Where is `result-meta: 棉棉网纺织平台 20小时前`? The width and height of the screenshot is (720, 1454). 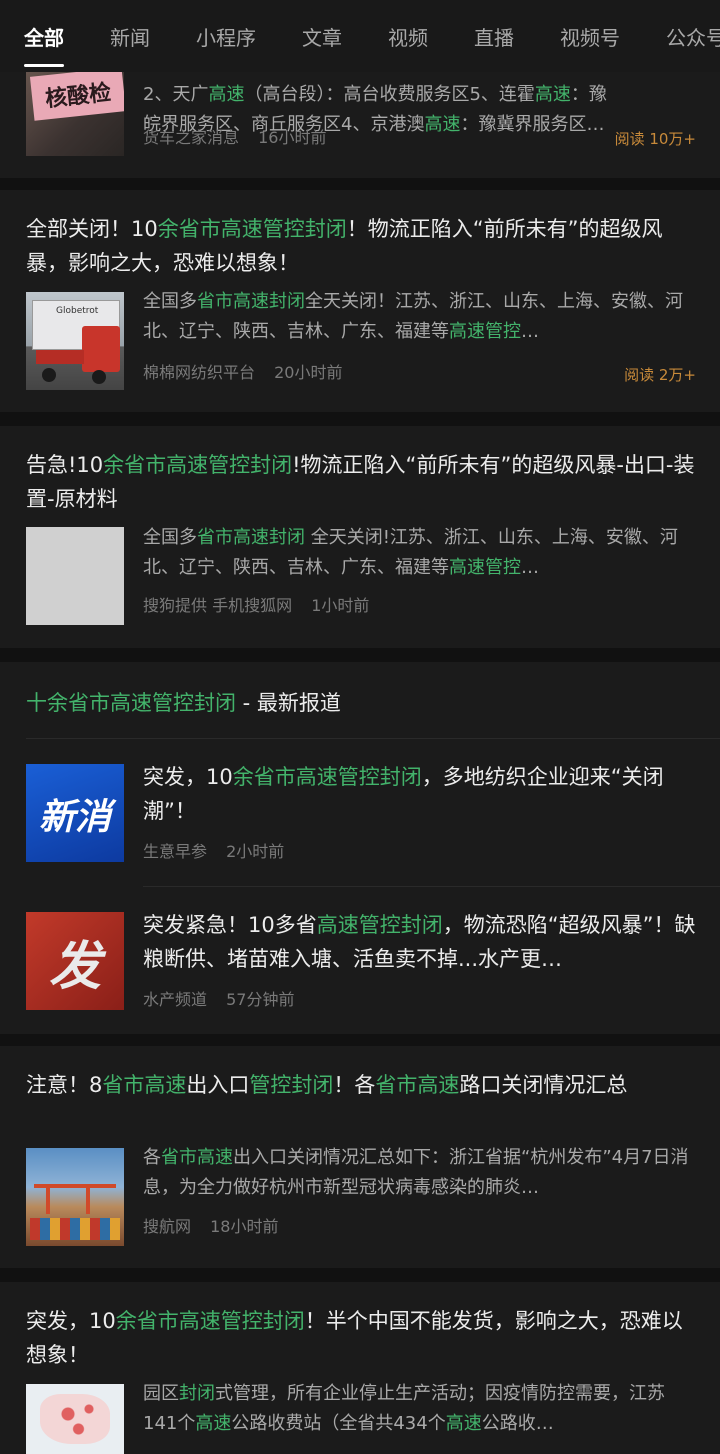
result-meta: 棉棉网纺织平台 20小时前 is located at coordinates (249, 371).